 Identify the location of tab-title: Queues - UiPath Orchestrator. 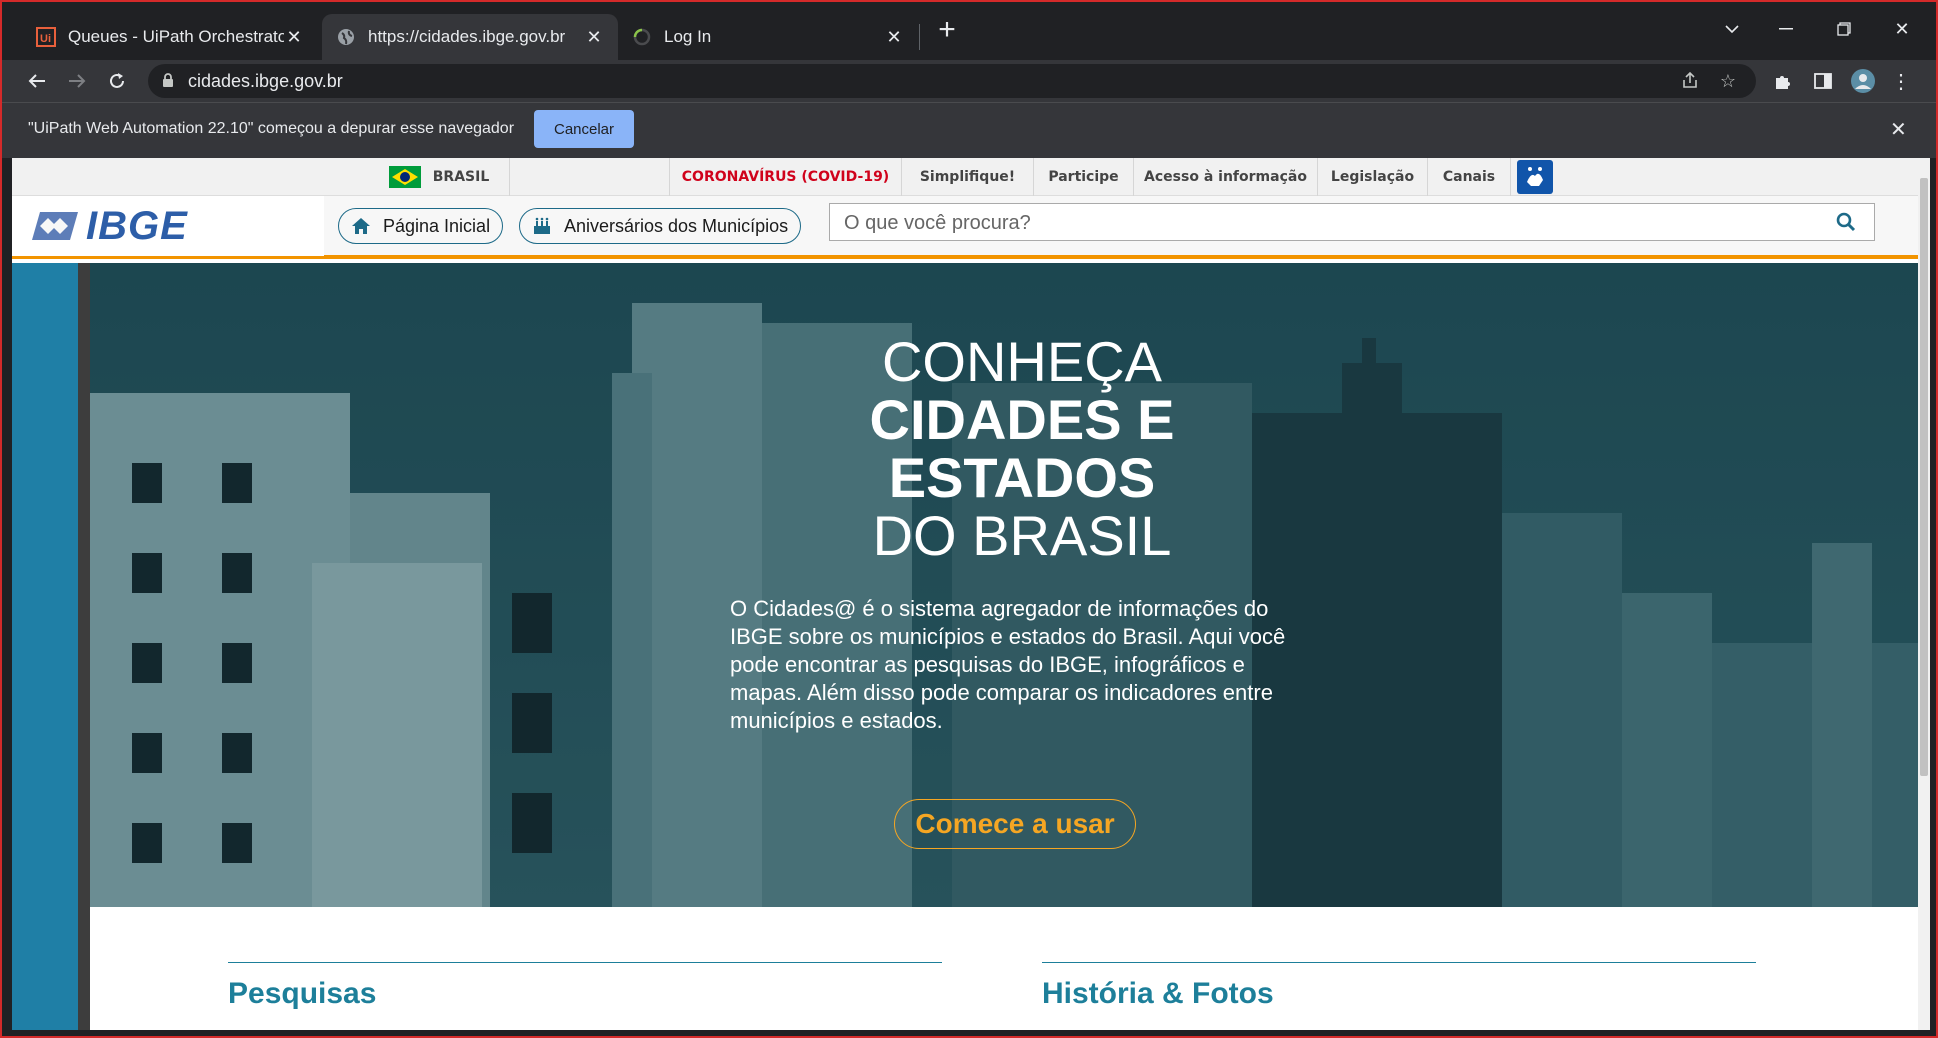
(176, 36).